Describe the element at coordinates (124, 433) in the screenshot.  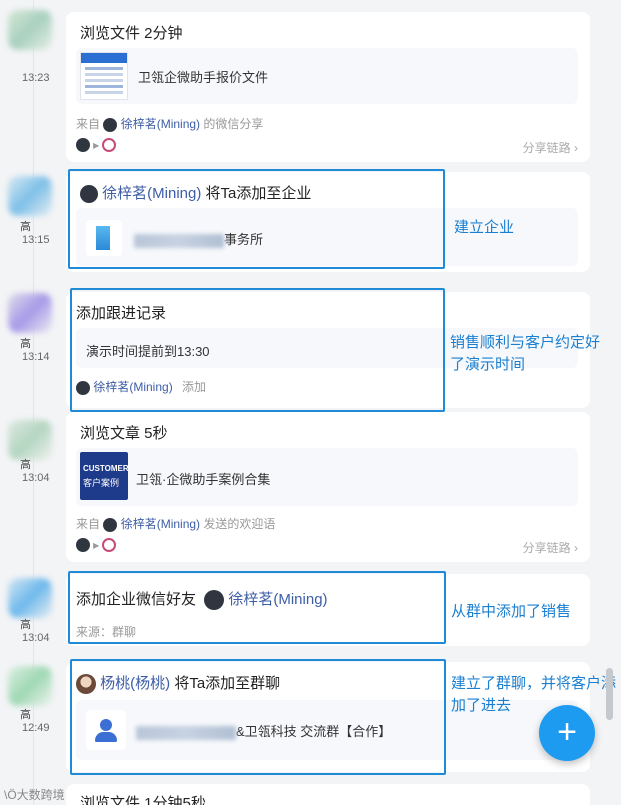
I see `card-title: 浏览文章 5秒` at that location.